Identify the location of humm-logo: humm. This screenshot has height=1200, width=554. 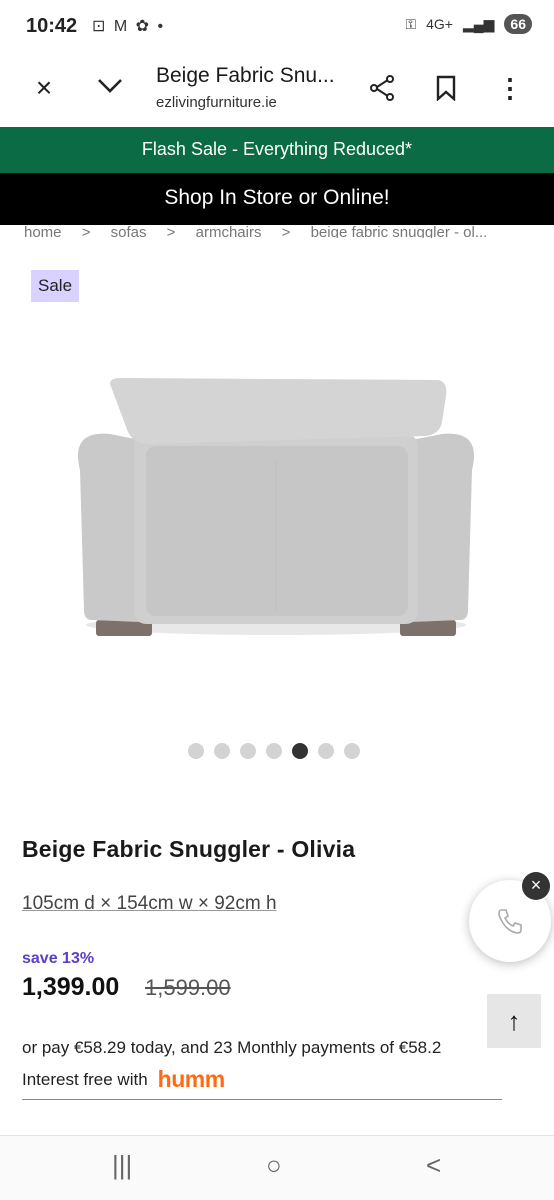
(191, 1079).